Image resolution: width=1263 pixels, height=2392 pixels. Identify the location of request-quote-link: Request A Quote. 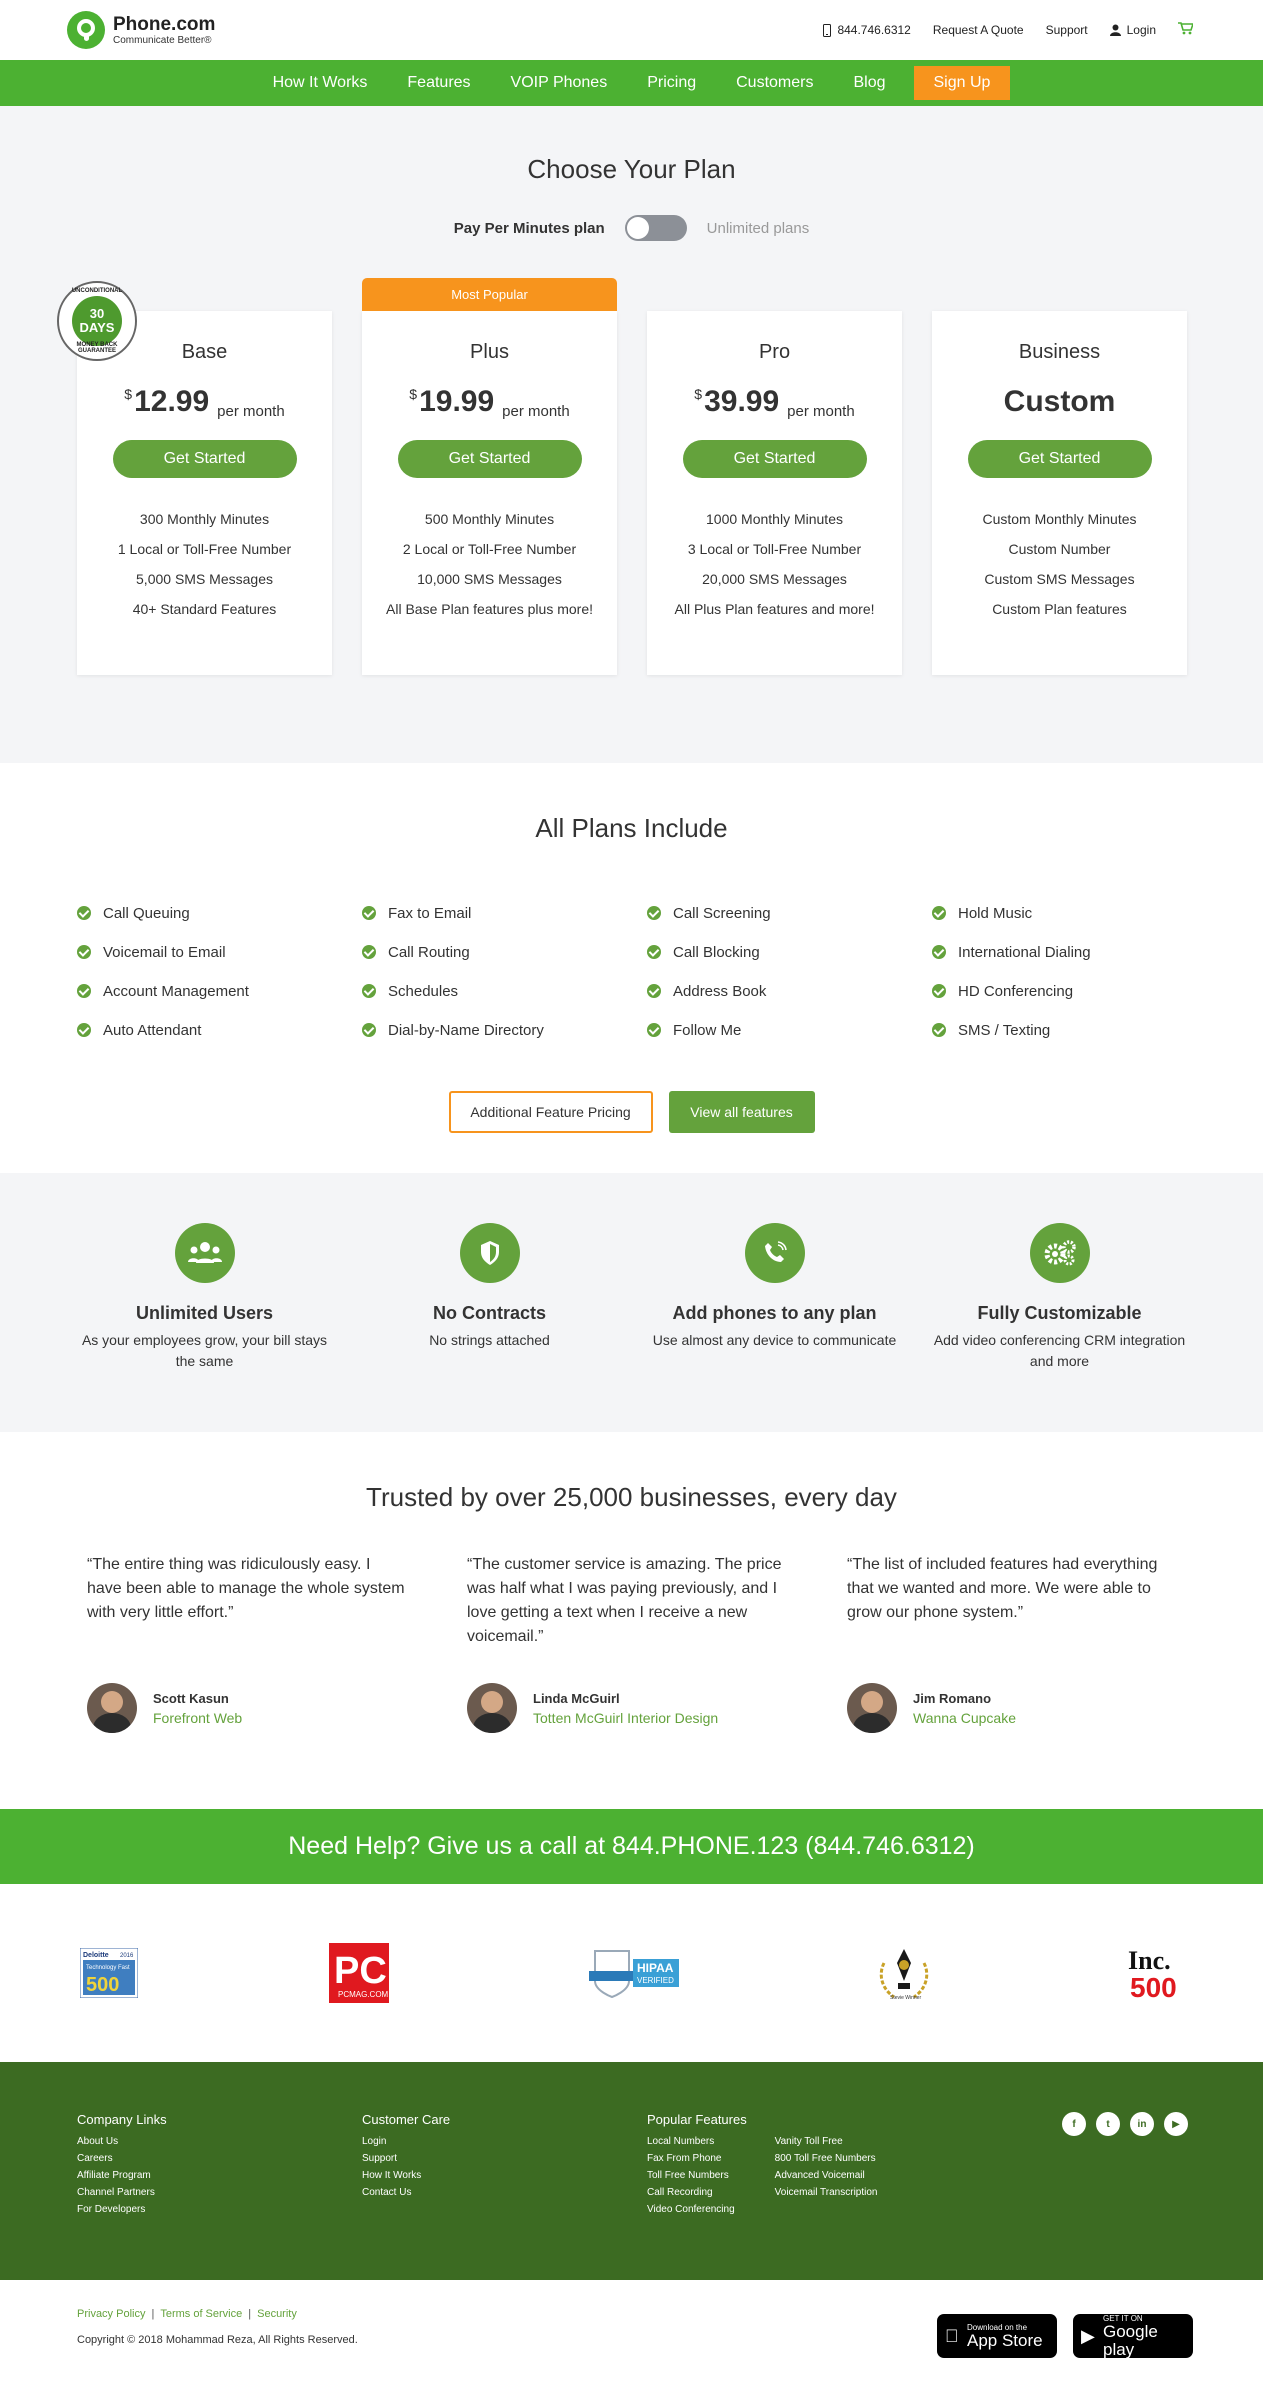
(978, 30).